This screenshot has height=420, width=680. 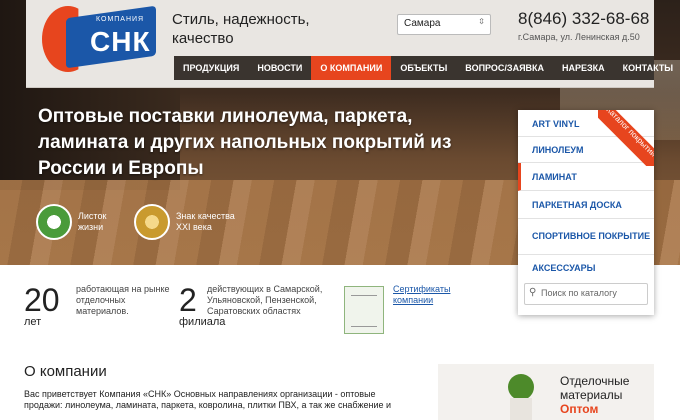 What do you see at coordinates (422, 23) in the screenshot?
I see `city-select-value: Самара` at bounding box center [422, 23].